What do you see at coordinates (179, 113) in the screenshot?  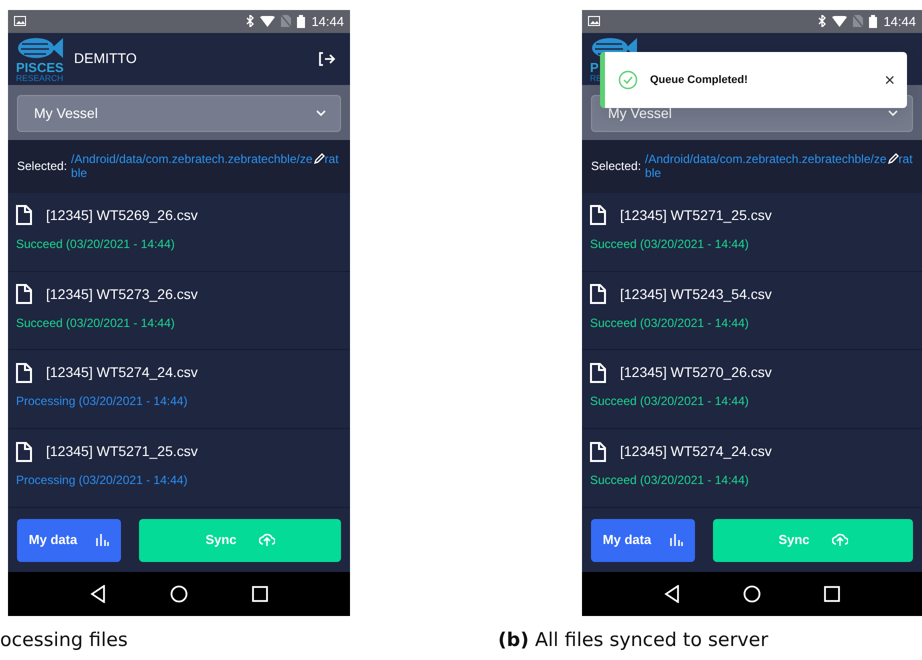 I see `vessel-dropdown: My Vessel` at bounding box center [179, 113].